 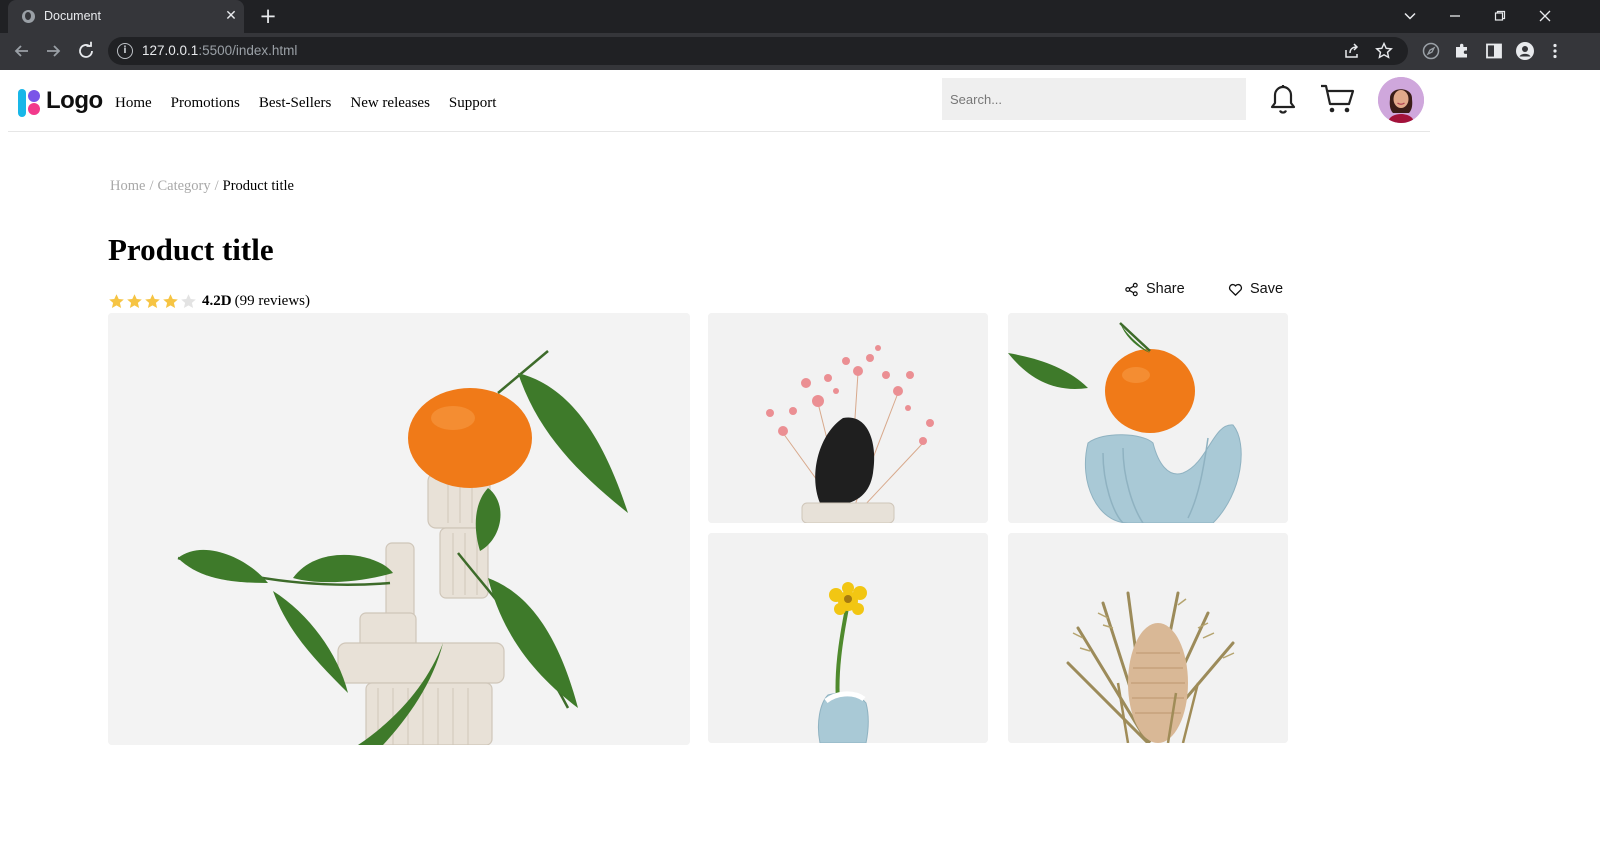 What do you see at coordinates (22, 51) in the screenshot?
I see `back-arrow-icon` at bounding box center [22, 51].